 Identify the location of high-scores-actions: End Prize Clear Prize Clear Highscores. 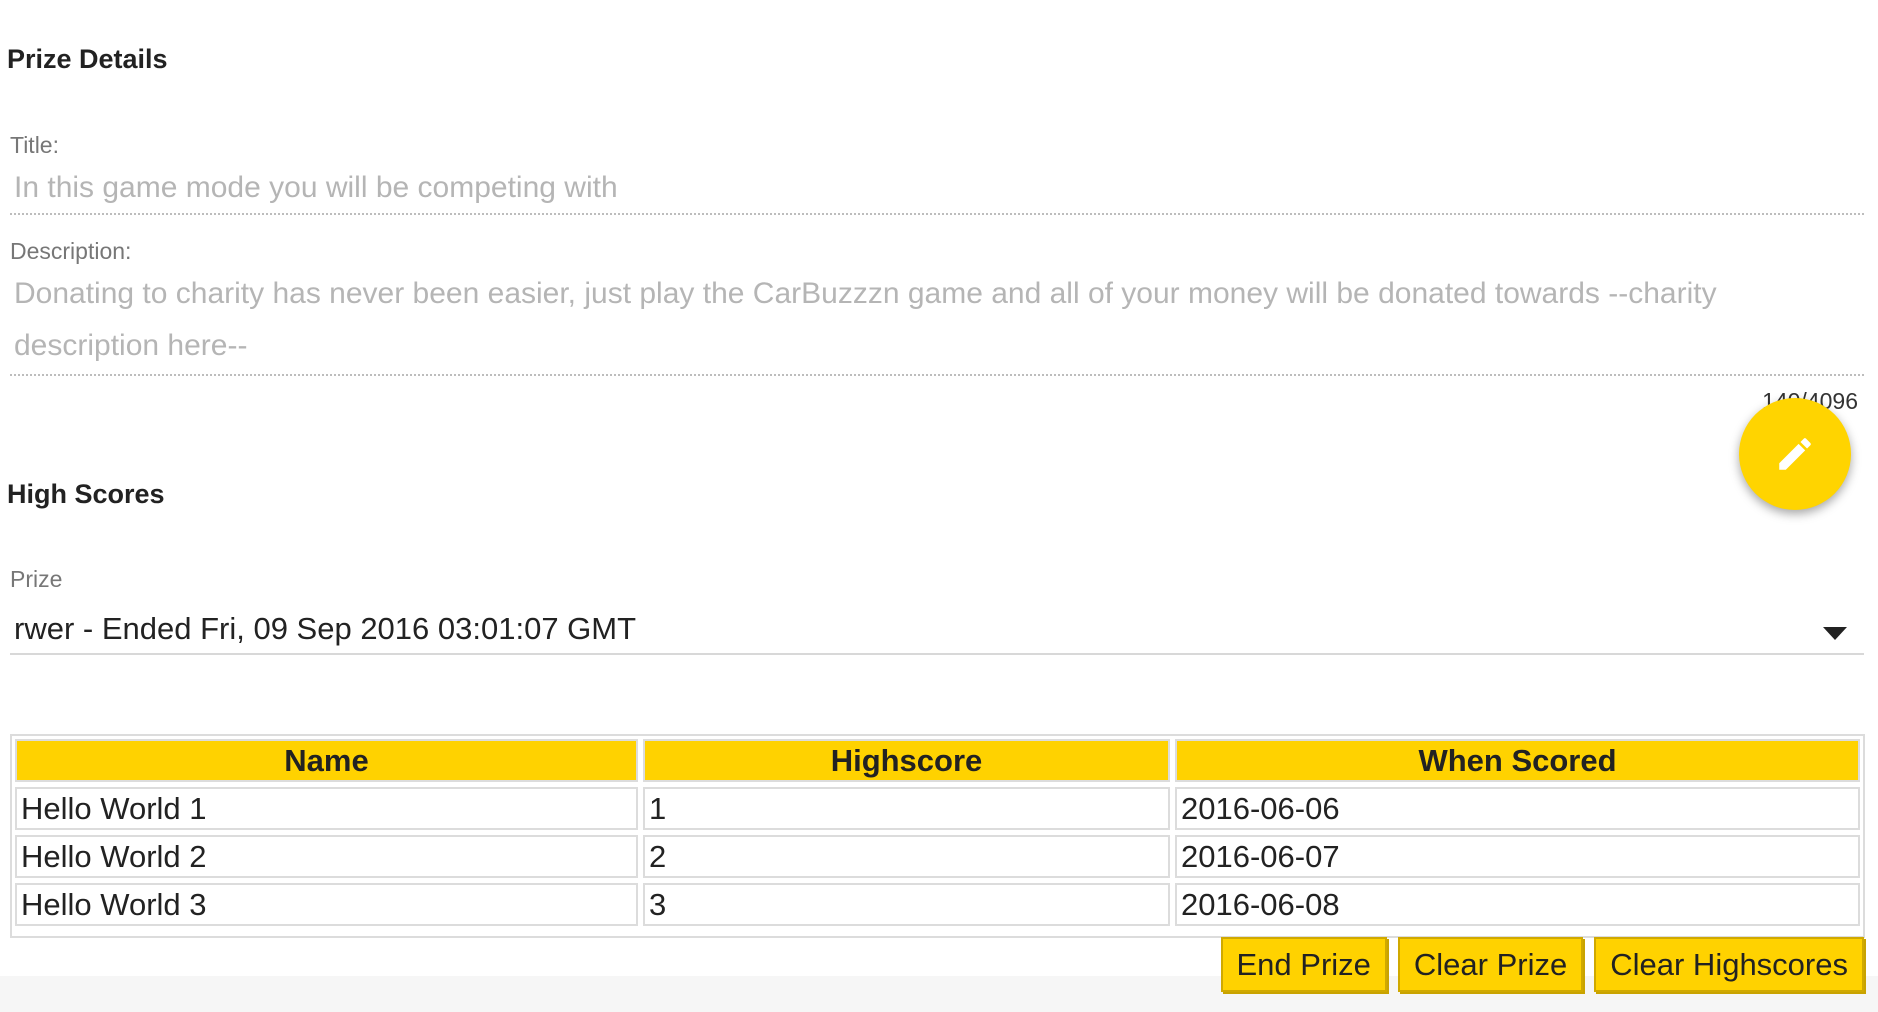
(1542, 964).